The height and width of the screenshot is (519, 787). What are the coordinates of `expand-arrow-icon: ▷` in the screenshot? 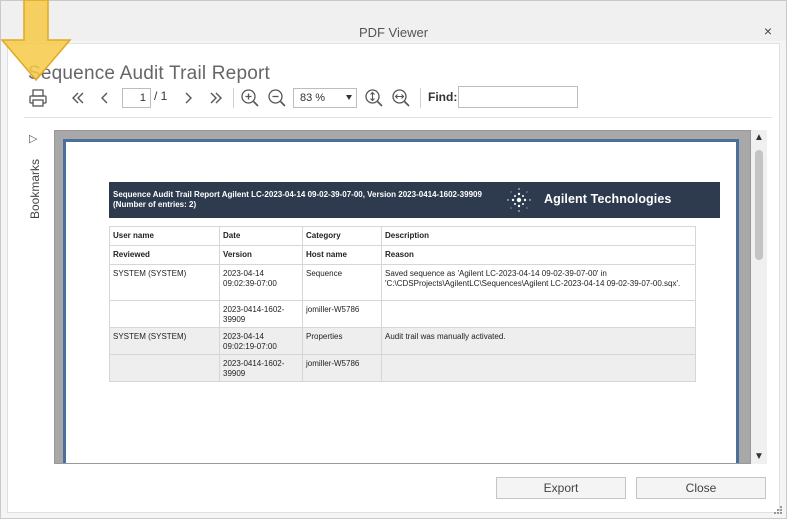 It's located at (33, 139).